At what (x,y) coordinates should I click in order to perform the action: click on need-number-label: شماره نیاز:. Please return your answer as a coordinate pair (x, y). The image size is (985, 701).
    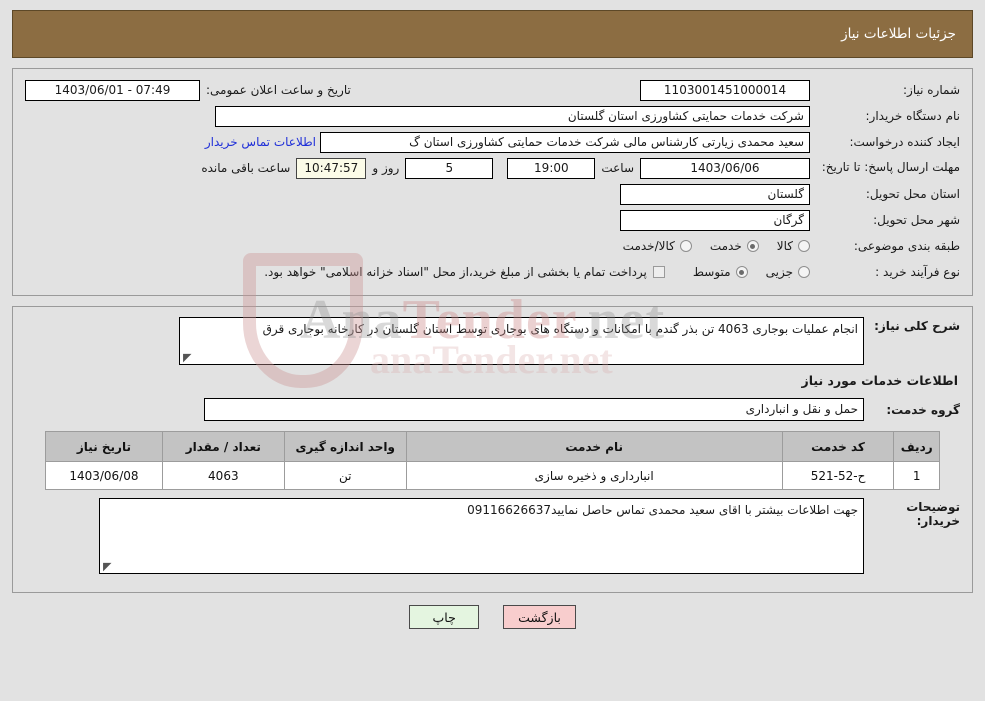
    Looking at the image, I should click on (931, 89).